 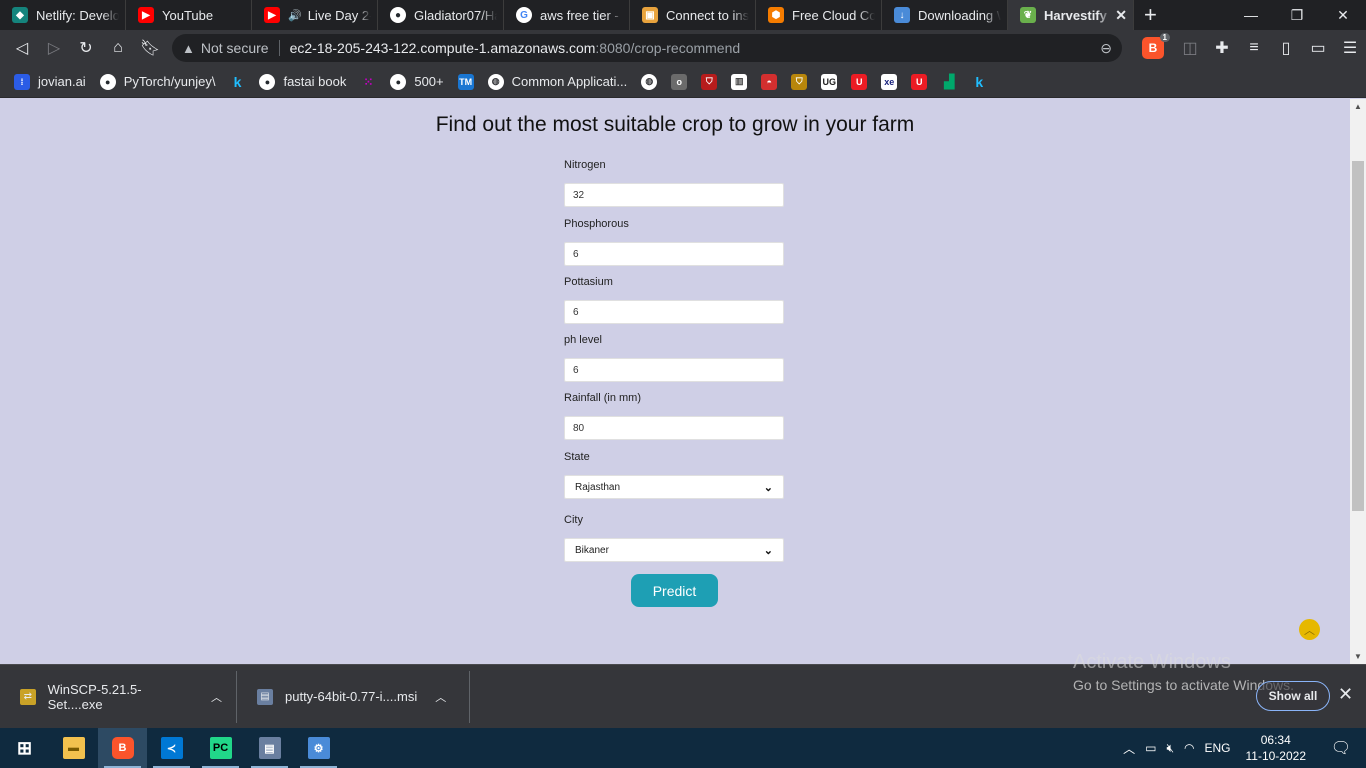 What do you see at coordinates (318, 748) in the screenshot?
I see `taskbar-app-6: ⚙` at bounding box center [318, 748].